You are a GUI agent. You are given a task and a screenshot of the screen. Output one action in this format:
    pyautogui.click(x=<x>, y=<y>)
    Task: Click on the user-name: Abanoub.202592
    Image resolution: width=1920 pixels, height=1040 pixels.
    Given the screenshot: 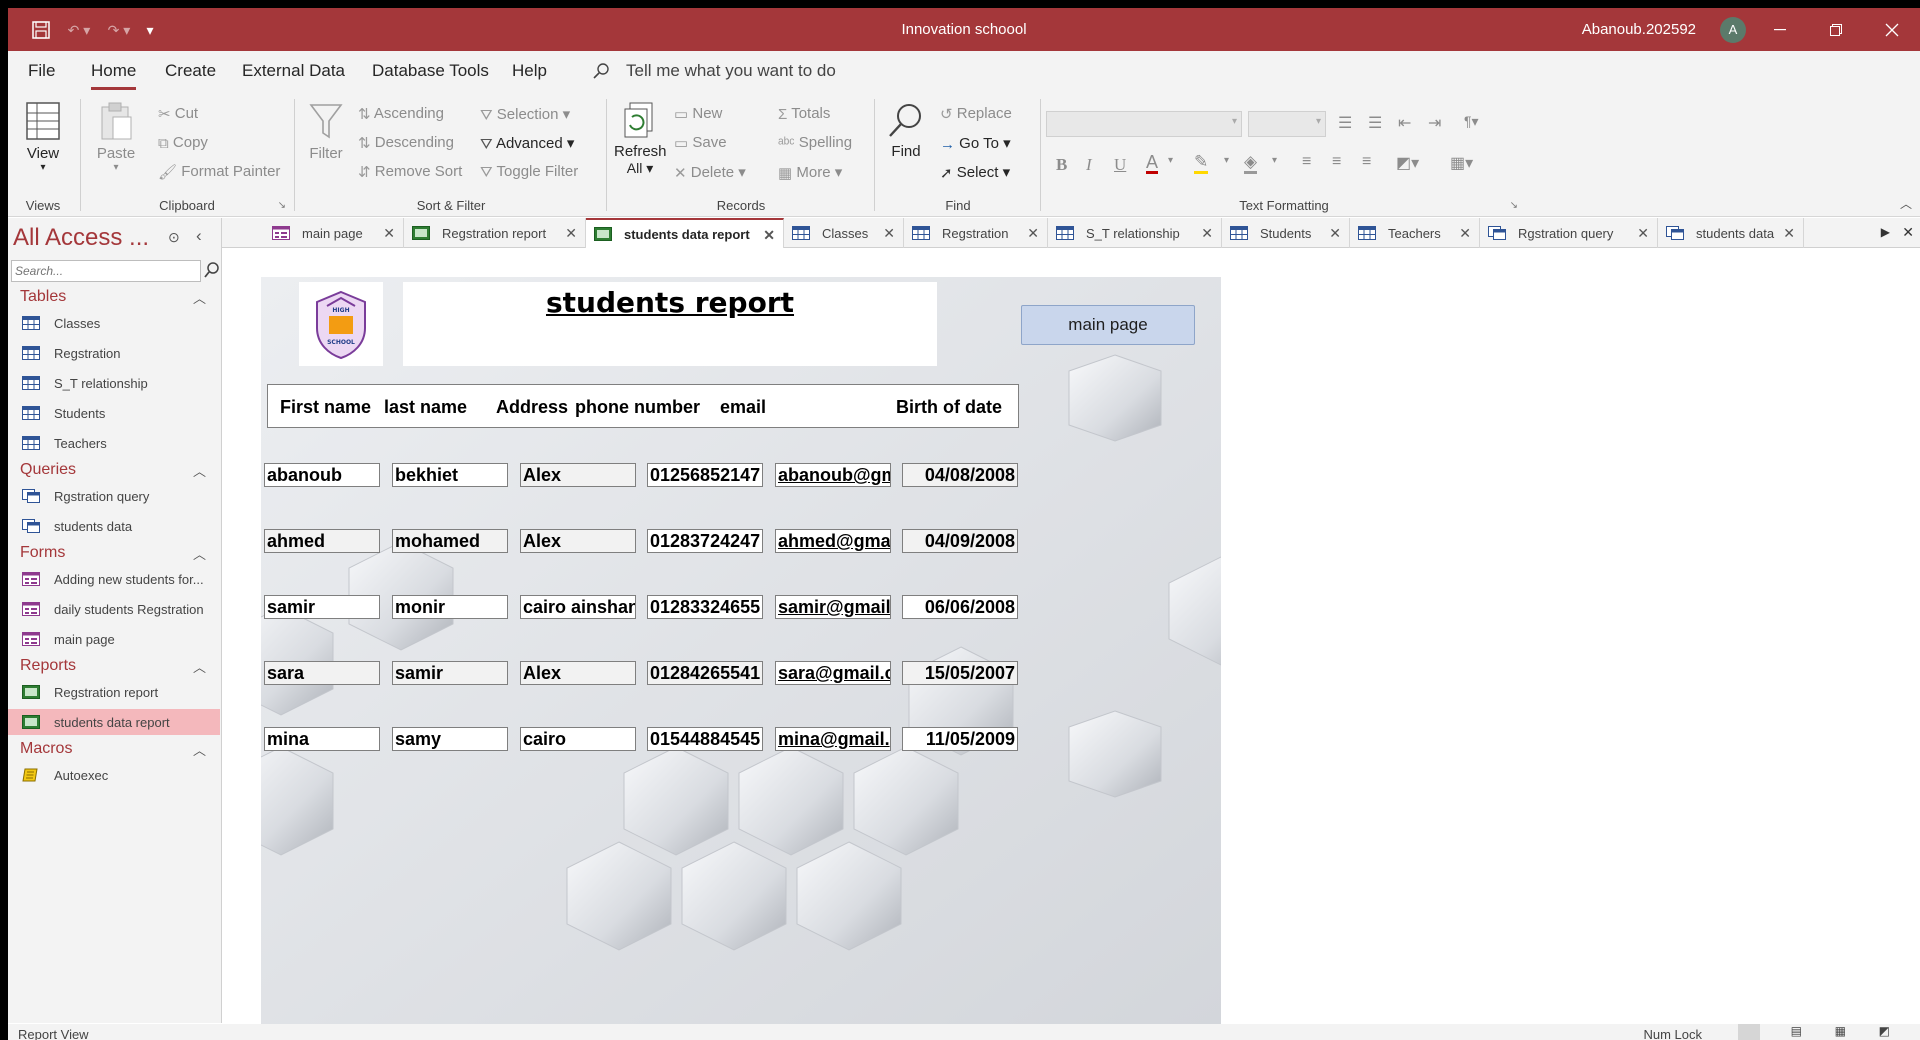 What is the action you would take?
    pyautogui.click(x=1639, y=29)
    